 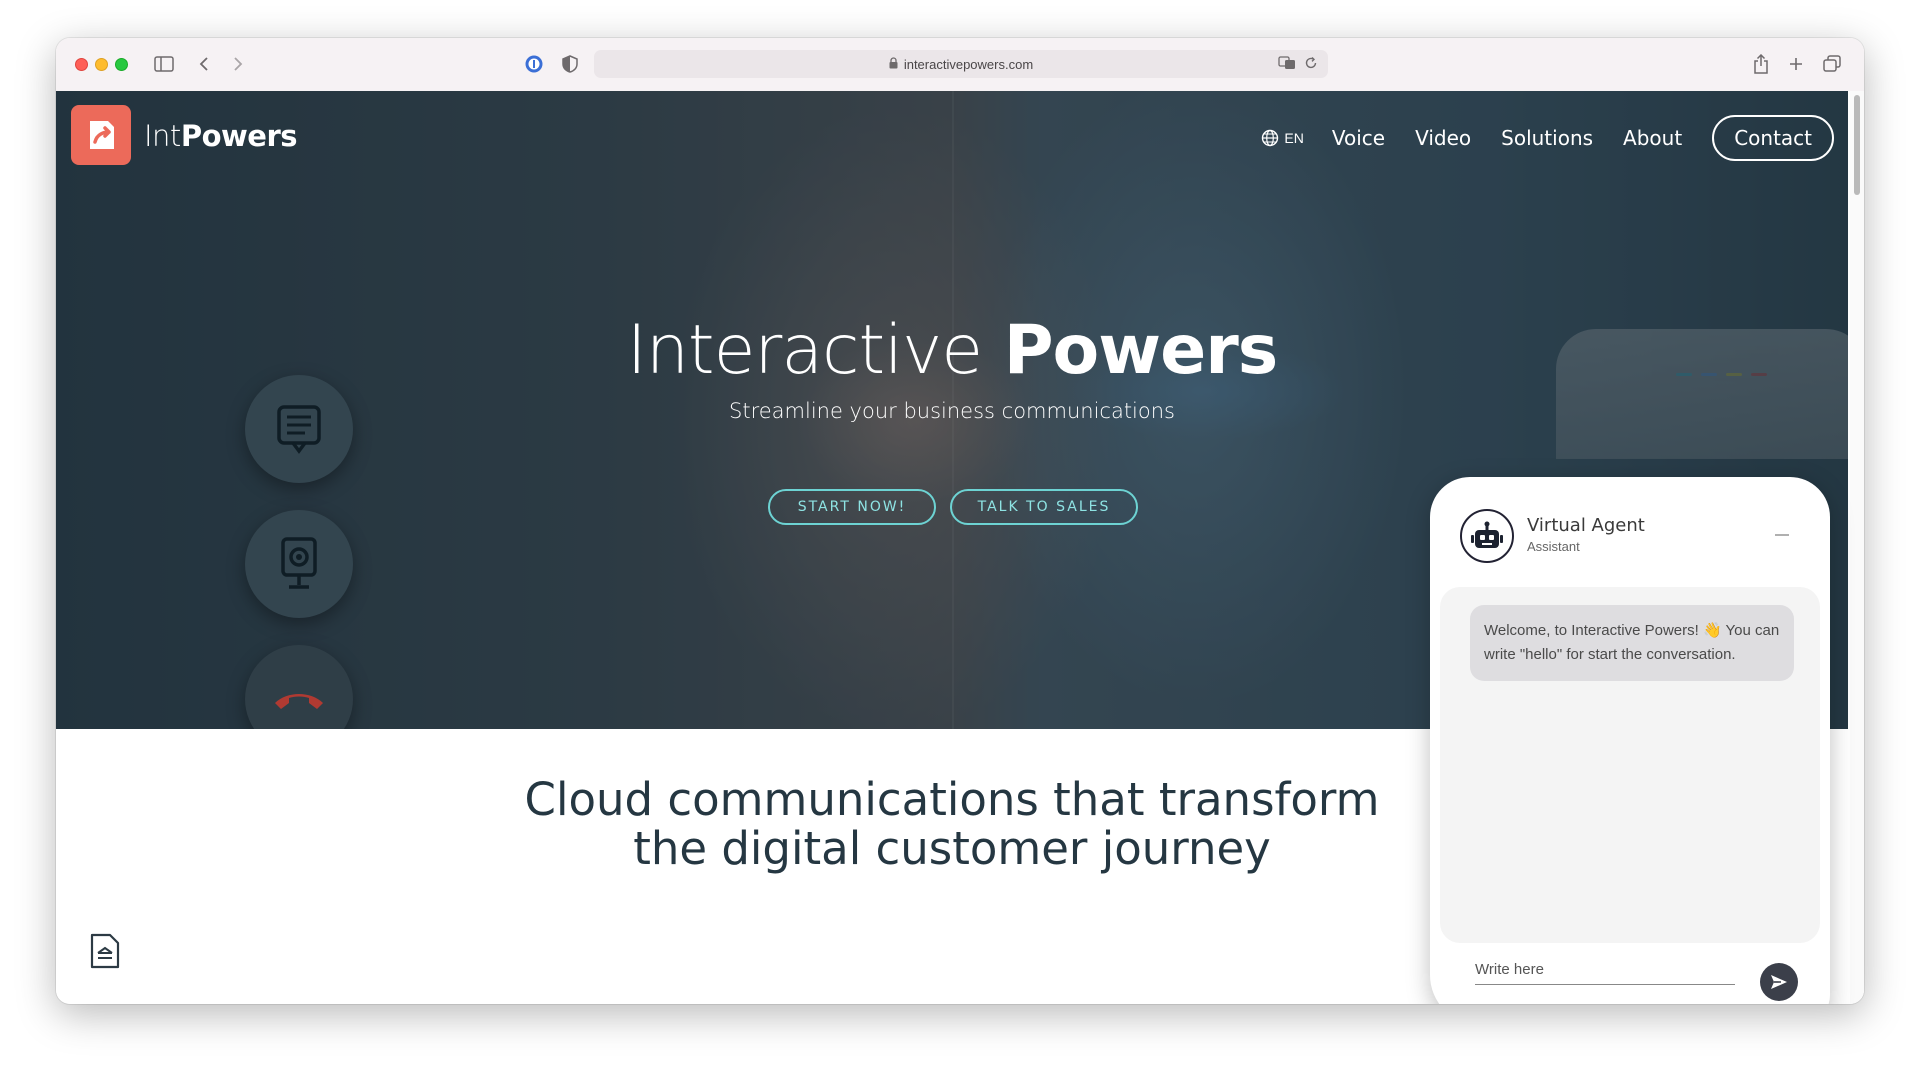 What do you see at coordinates (1282, 138) in the screenshot?
I see `language-selector: EN` at bounding box center [1282, 138].